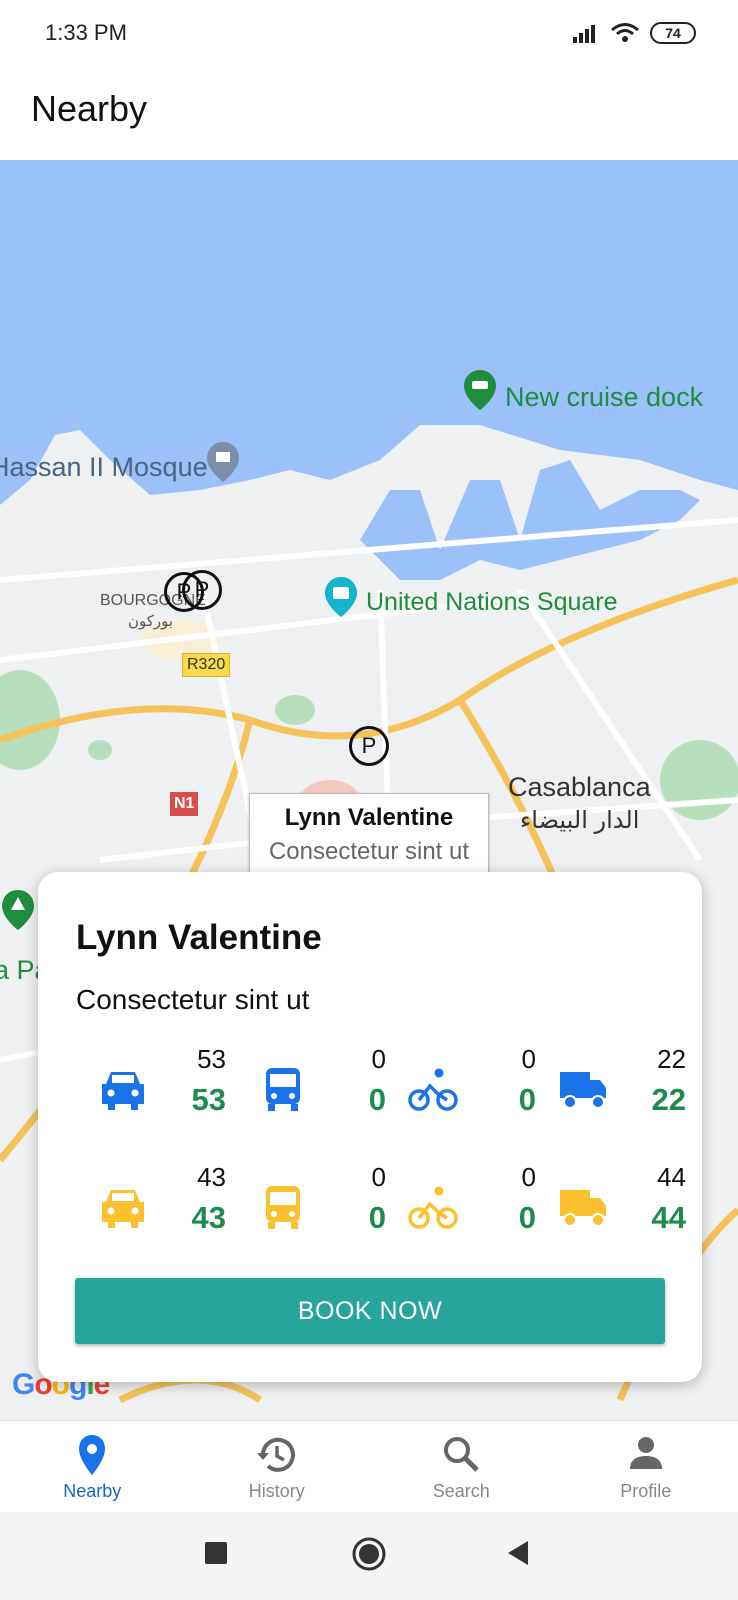 This screenshot has height=1600, width=738. I want to click on parking-name: Lynn Valentine, so click(199, 937).